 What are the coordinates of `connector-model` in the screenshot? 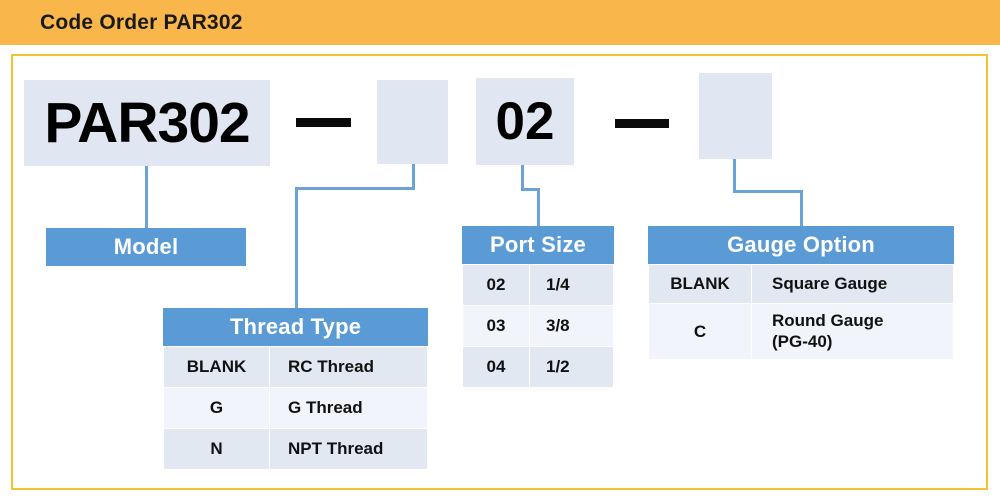 It's located at (146, 197).